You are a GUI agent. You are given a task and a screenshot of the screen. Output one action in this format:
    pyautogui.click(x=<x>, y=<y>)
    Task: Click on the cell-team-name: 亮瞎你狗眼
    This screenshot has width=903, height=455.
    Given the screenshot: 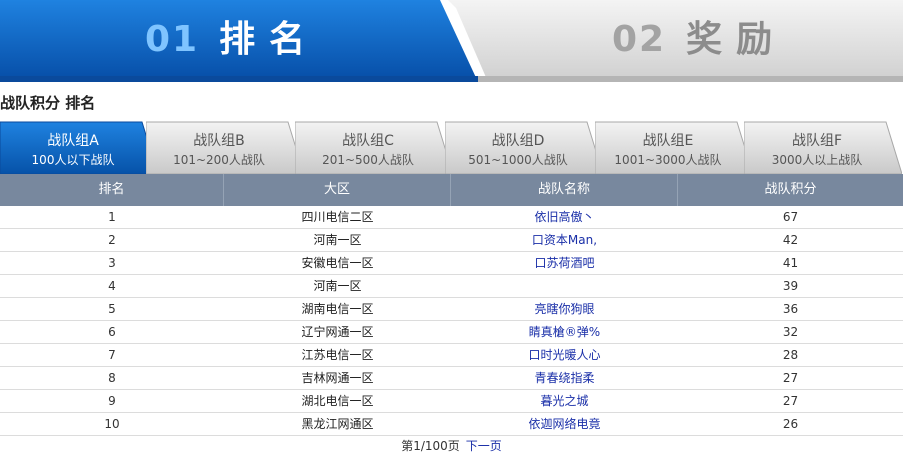 What is the action you would take?
    pyautogui.click(x=564, y=309)
    